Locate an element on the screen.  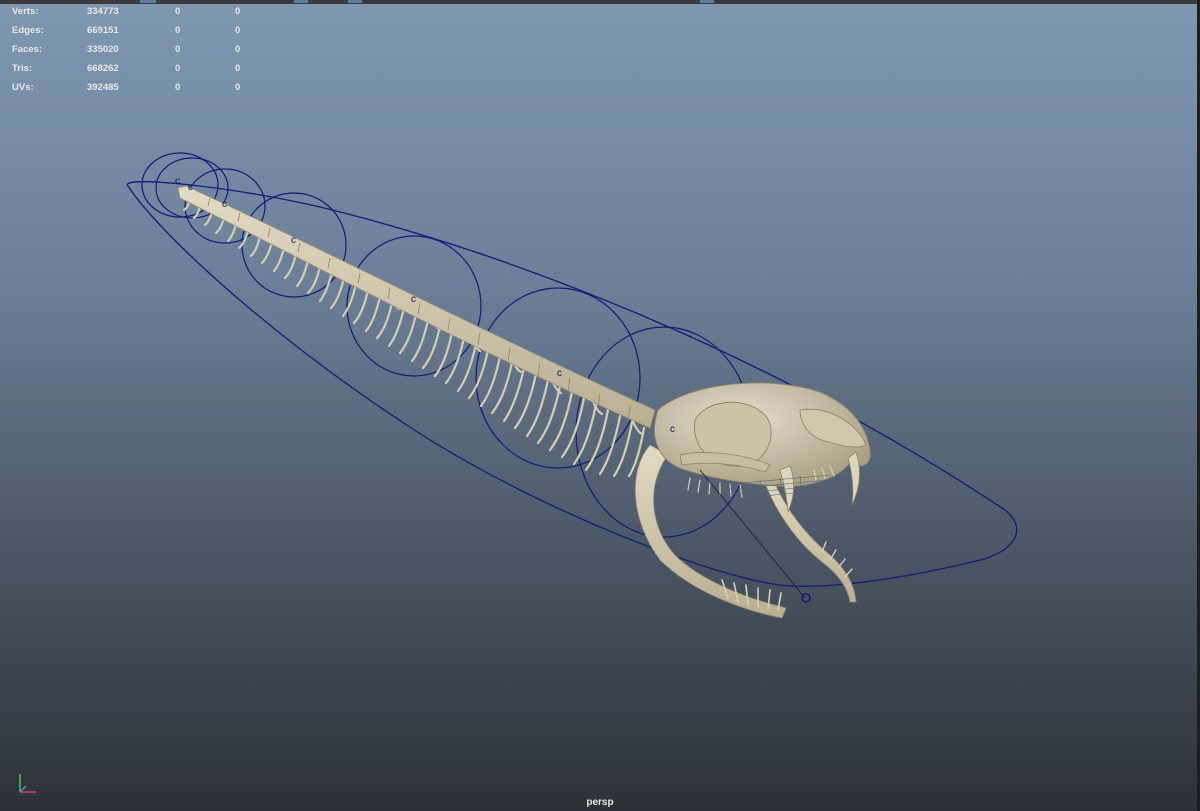
hud-row-verts: Verts: 334773 0 0 is located at coordinates (132, 15).